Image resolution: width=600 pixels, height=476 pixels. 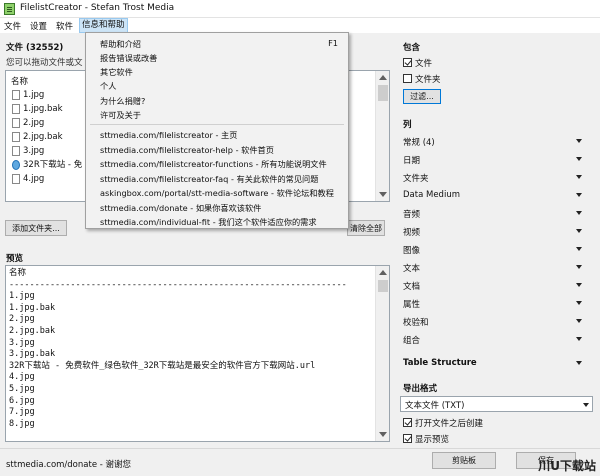 I want to click on status-text: sttmedia.com/donate - 谢谢您, so click(x=68, y=464).